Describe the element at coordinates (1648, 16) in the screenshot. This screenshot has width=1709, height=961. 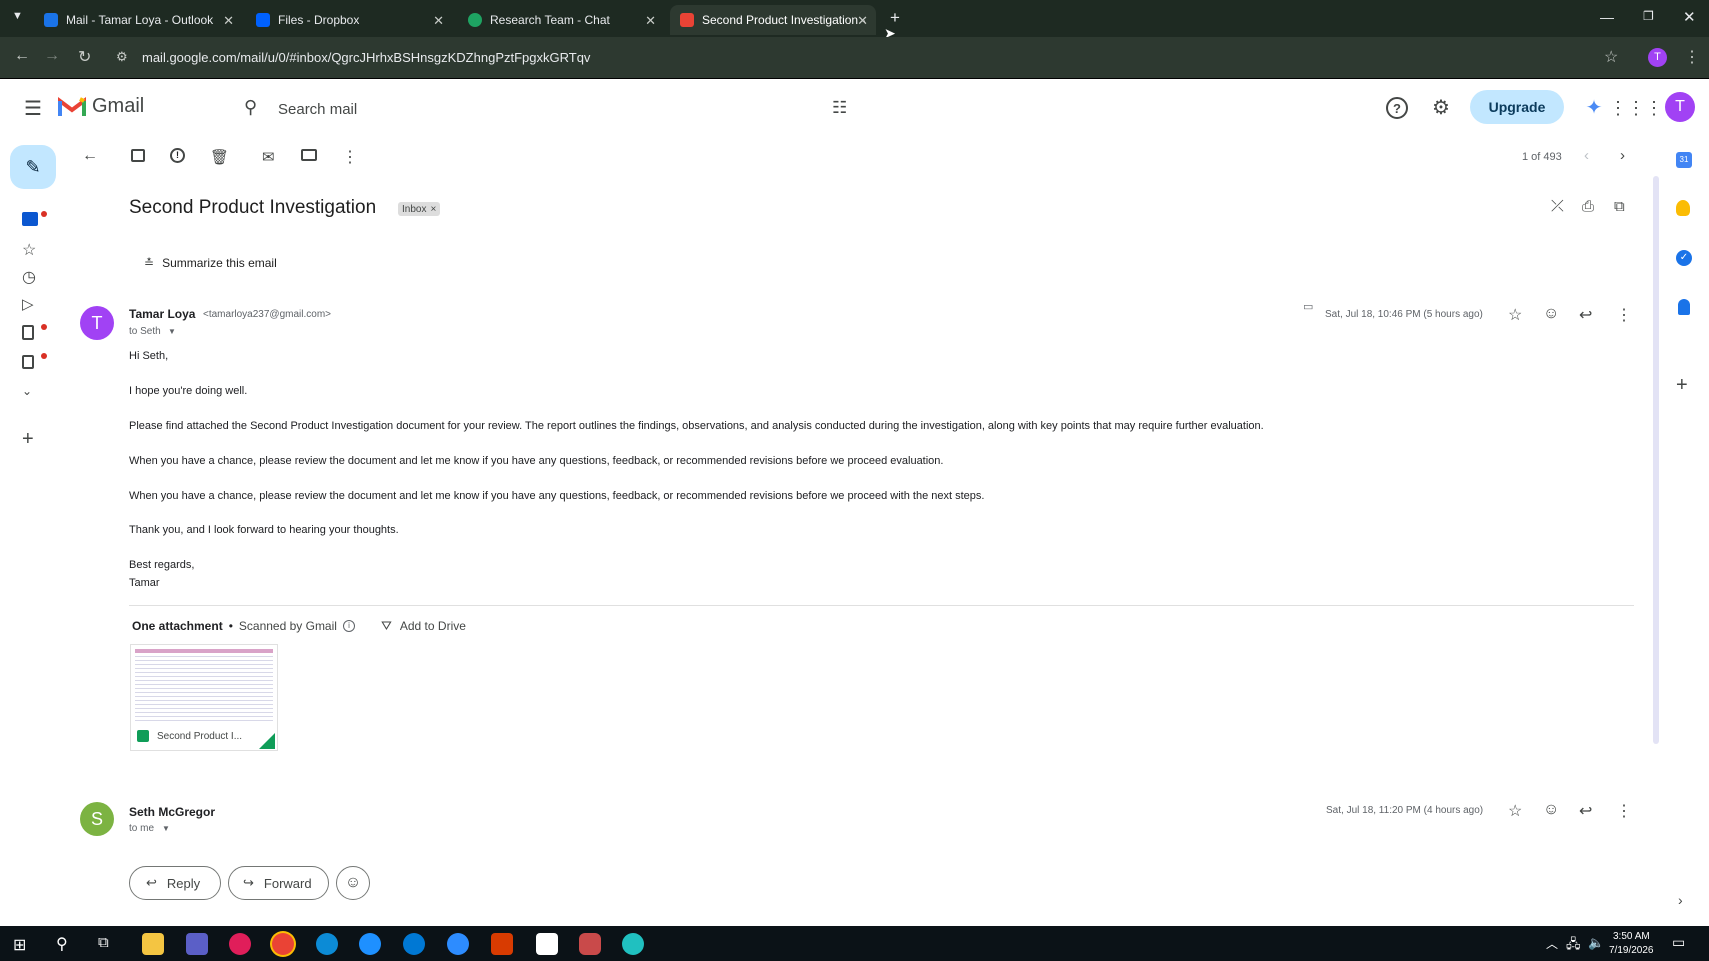
I see `restore-icon: ❐` at that location.